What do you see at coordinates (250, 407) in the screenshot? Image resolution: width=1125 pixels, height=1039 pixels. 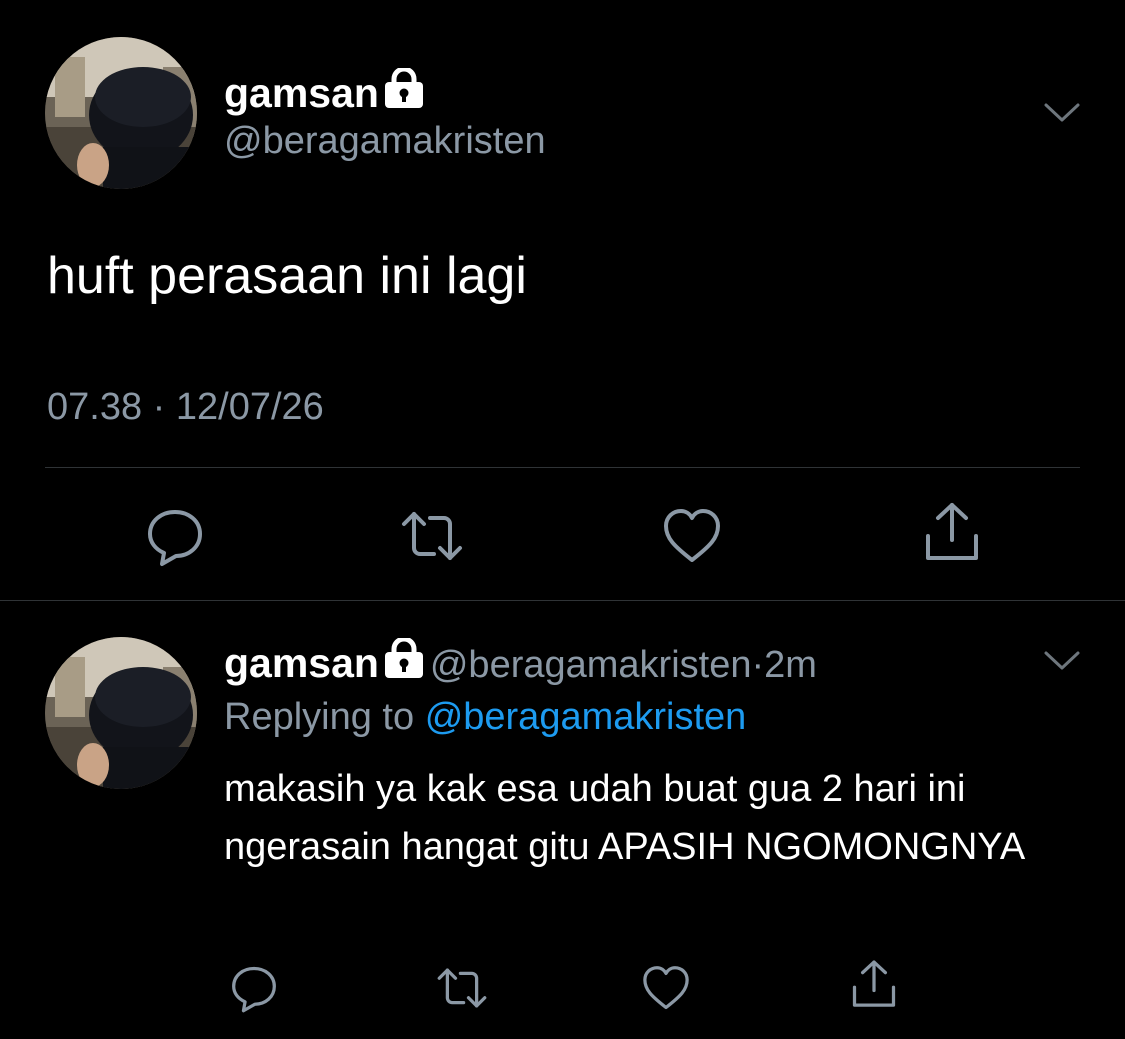 I see `tweet-date: 12/07/26` at bounding box center [250, 407].